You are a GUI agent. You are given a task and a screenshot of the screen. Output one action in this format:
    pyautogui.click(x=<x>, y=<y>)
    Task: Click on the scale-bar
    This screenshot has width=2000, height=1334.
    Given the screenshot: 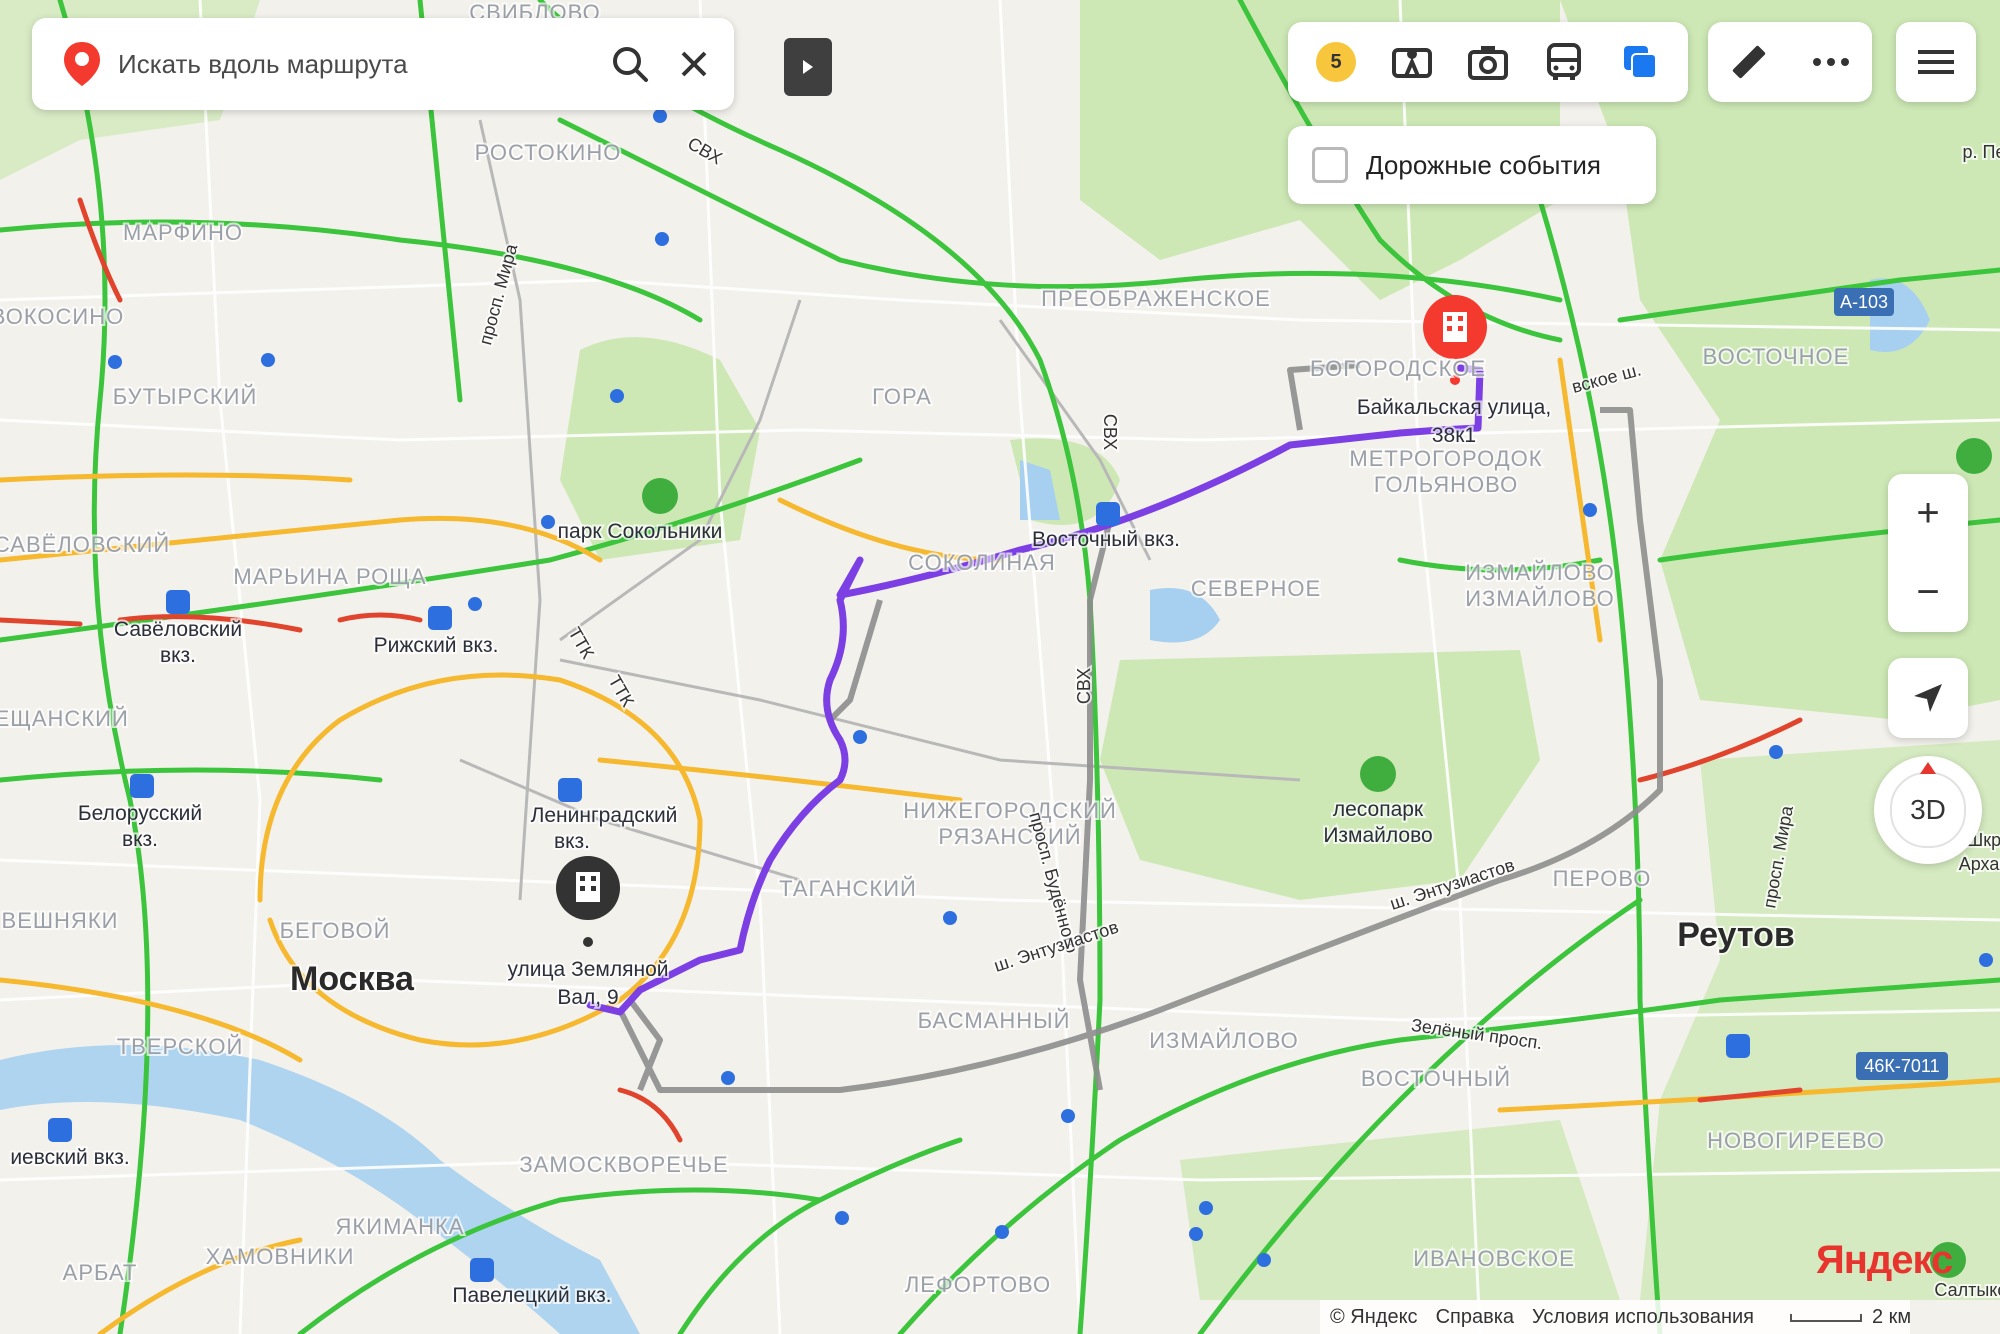 What is the action you would take?
    pyautogui.click(x=1826, y=1317)
    